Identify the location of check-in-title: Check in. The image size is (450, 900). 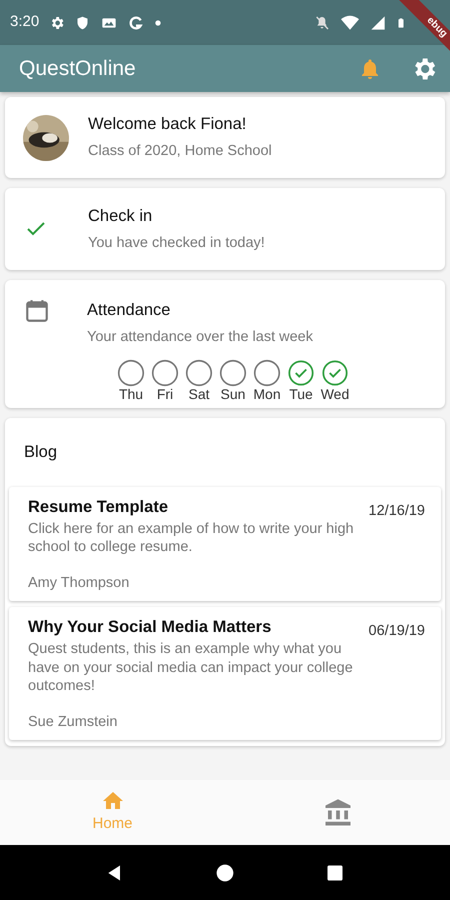
(121, 216).